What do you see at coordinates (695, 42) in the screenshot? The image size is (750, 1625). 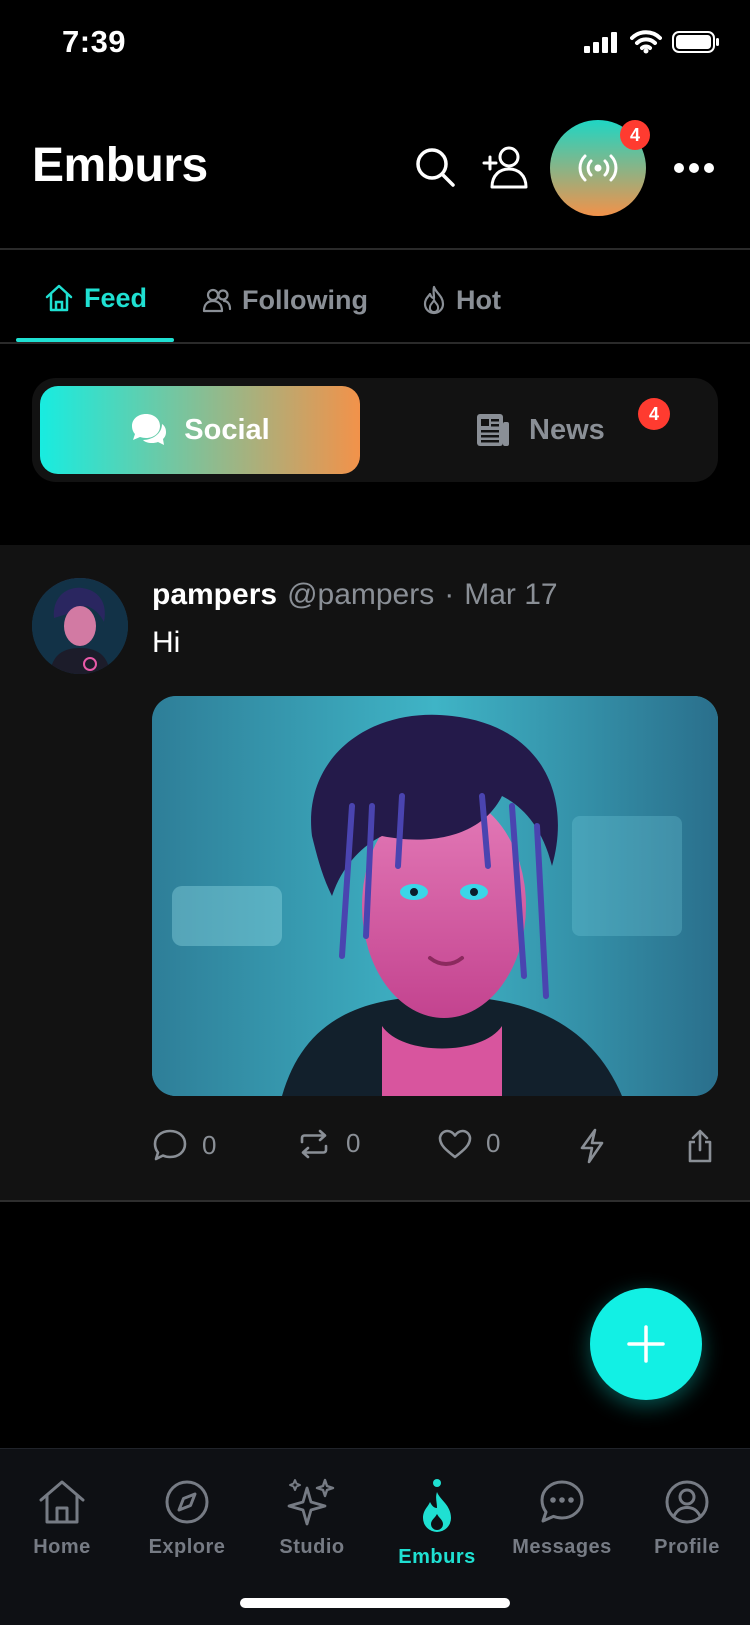 I see `battery-icon` at bounding box center [695, 42].